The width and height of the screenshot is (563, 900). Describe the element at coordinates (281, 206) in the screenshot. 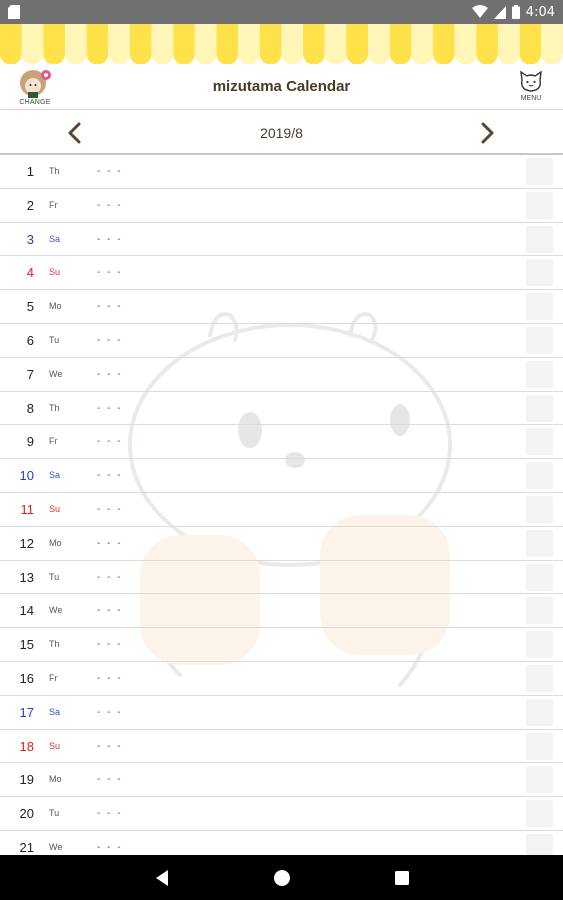

I see `day-row: 2 Fr - - -` at that location.